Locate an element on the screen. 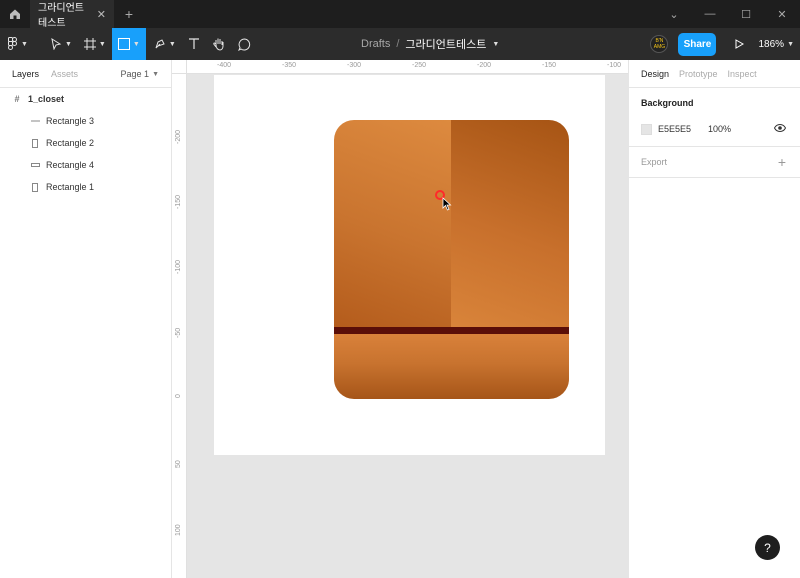  frame-tool-icon is located at coordinates (89, 44).